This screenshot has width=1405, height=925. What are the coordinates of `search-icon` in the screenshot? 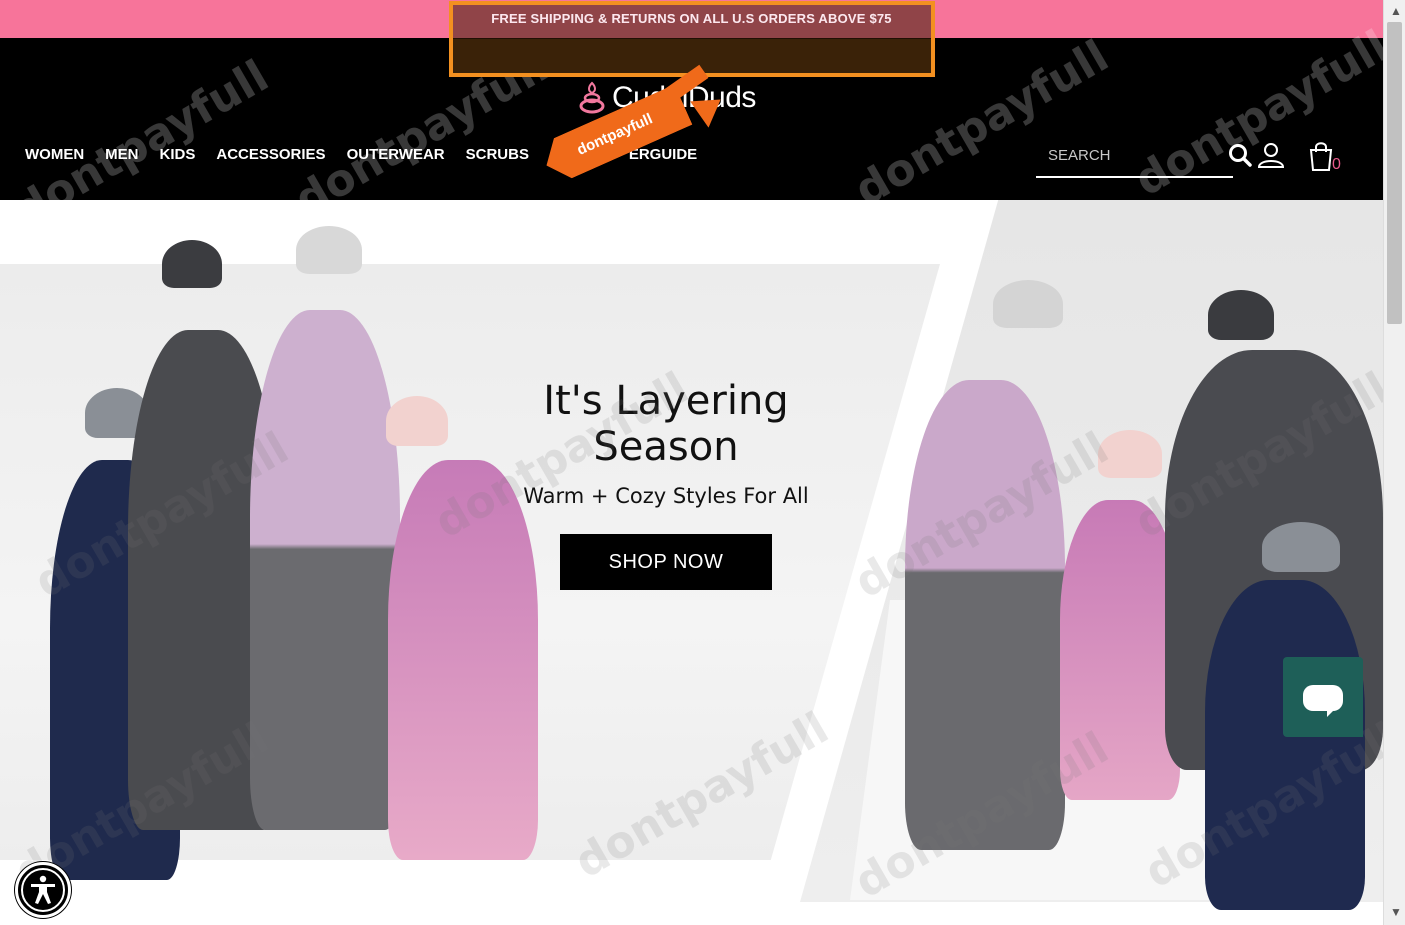 It's located at (1240, 155).